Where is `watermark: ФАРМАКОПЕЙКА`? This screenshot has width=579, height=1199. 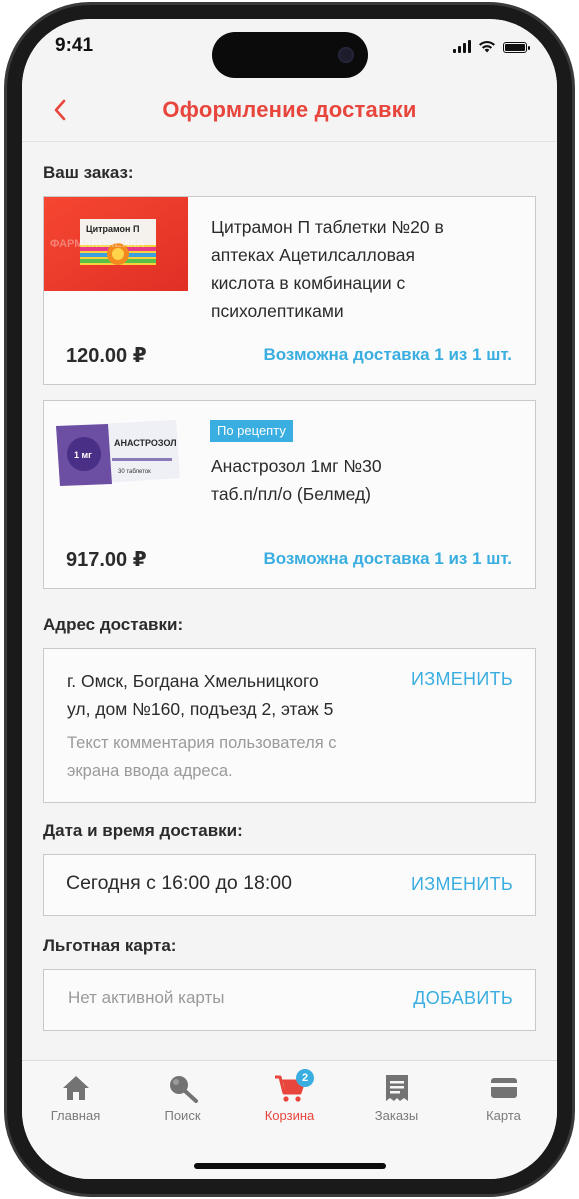 watermark: ФАРМАКОПЕЙКА is located at coordinates (97, 243).